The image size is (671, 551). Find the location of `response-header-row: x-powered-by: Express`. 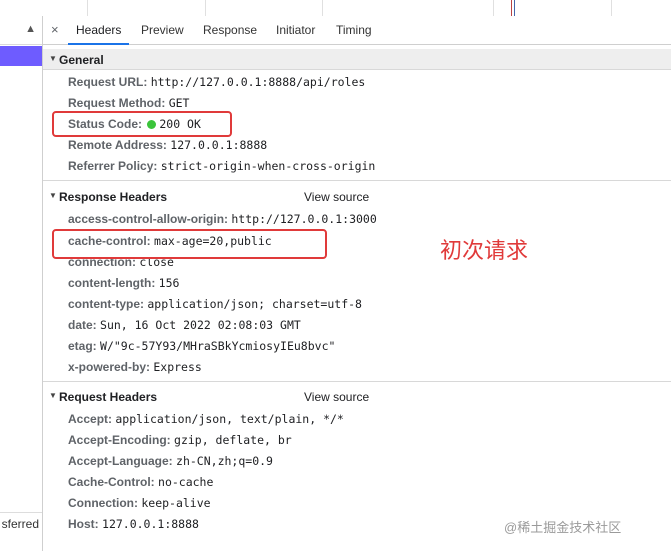

response-header-row: x-powered-by: Express is located at coordinates (135, 368).